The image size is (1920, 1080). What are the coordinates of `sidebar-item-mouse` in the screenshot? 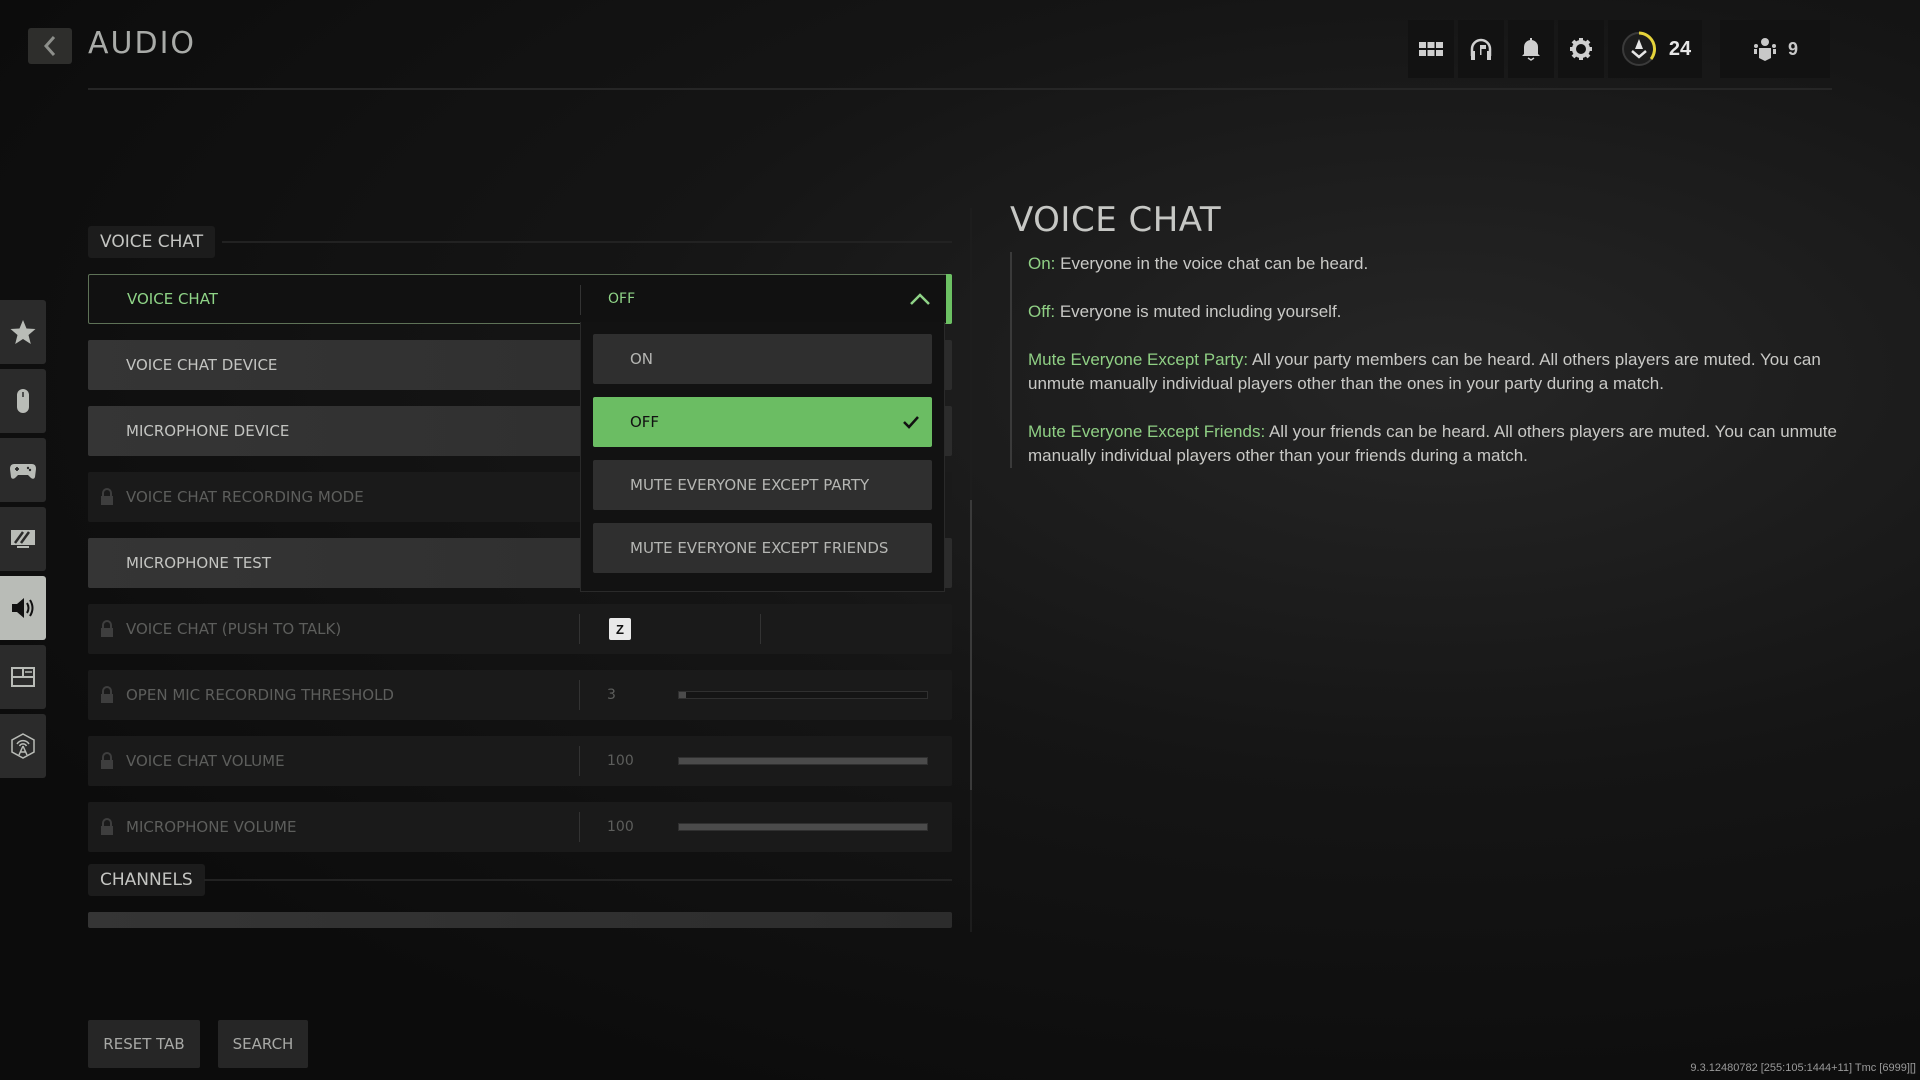 It's located at (23, 401).